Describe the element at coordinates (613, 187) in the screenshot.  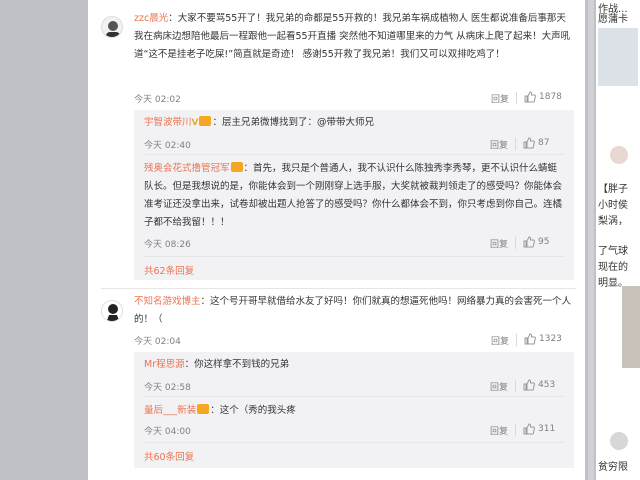
I see `sidebar-text: 【胖子` at that location.